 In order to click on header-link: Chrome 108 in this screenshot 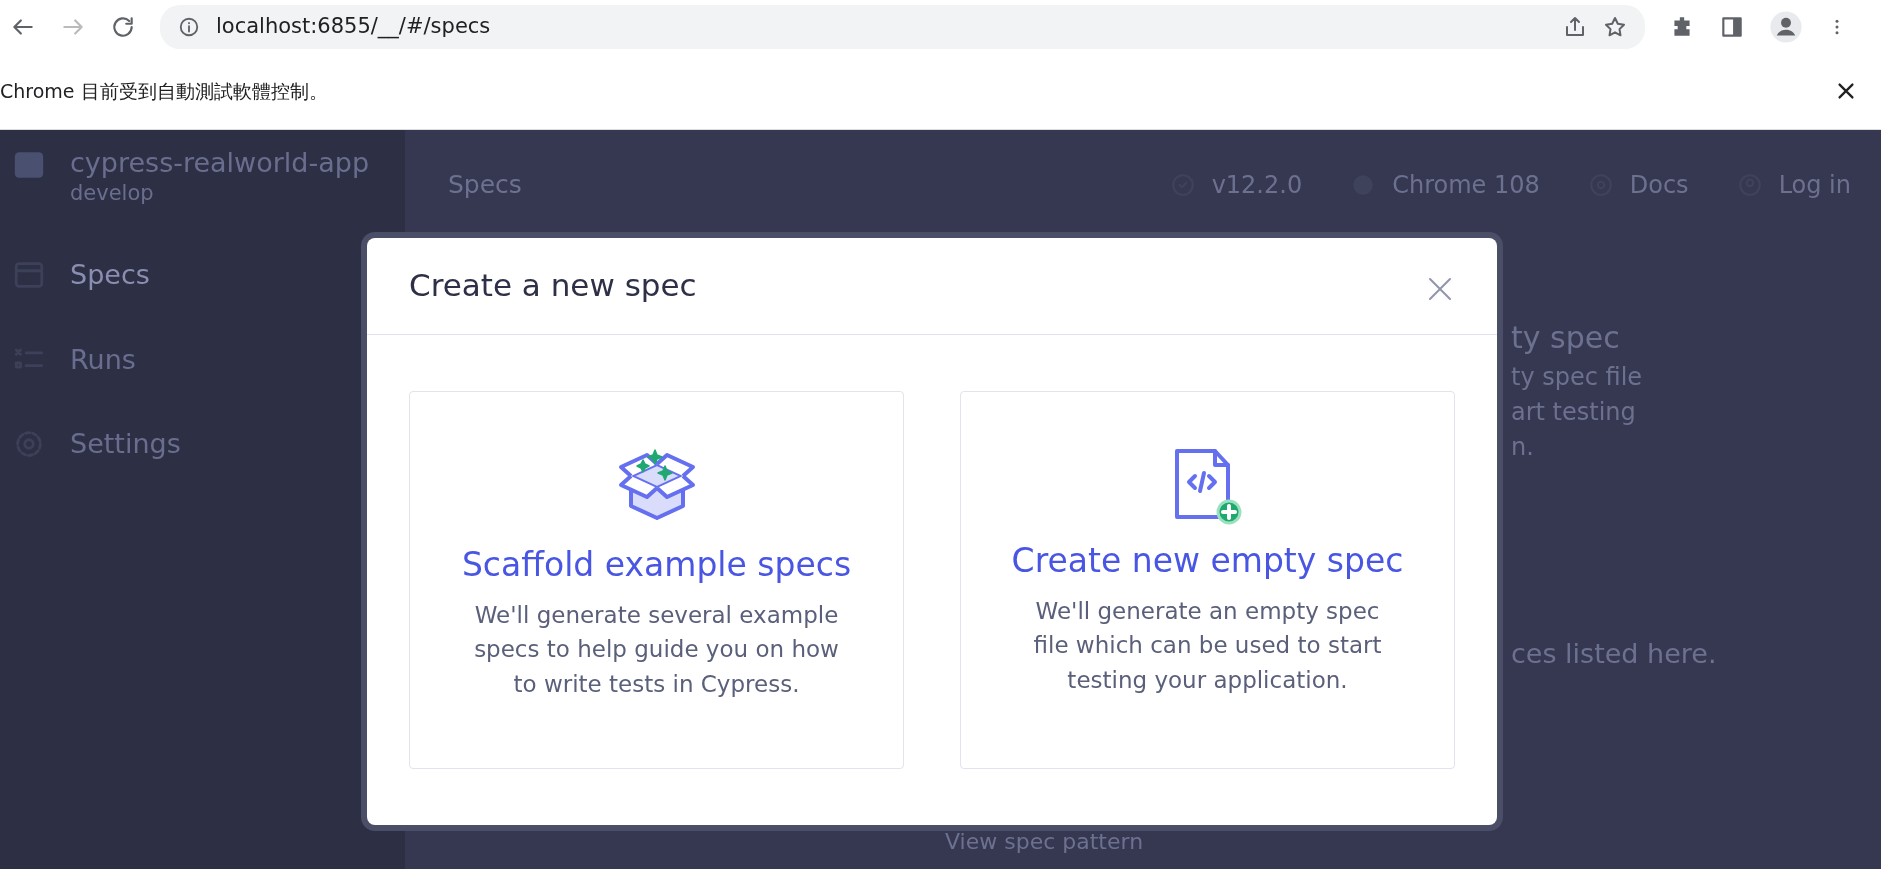, I will do `click(1445, 185)`.